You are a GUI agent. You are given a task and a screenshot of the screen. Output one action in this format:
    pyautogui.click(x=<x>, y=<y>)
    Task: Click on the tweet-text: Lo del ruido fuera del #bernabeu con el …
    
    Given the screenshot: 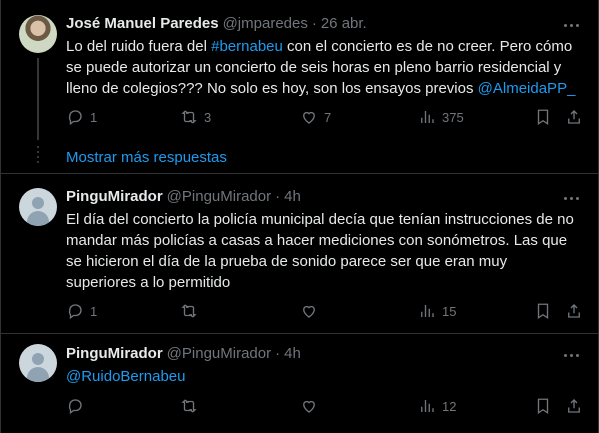 What is the action you would take?
    pyautogui.click(x=323, y=67)
    